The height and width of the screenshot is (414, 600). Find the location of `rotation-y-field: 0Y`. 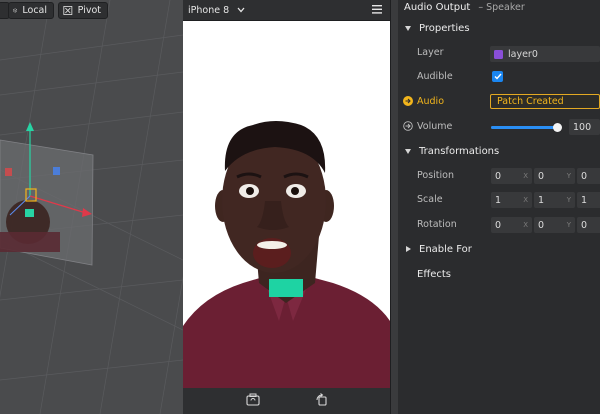

rotation-y-field: 0Y is located at coordinates (554, 225).